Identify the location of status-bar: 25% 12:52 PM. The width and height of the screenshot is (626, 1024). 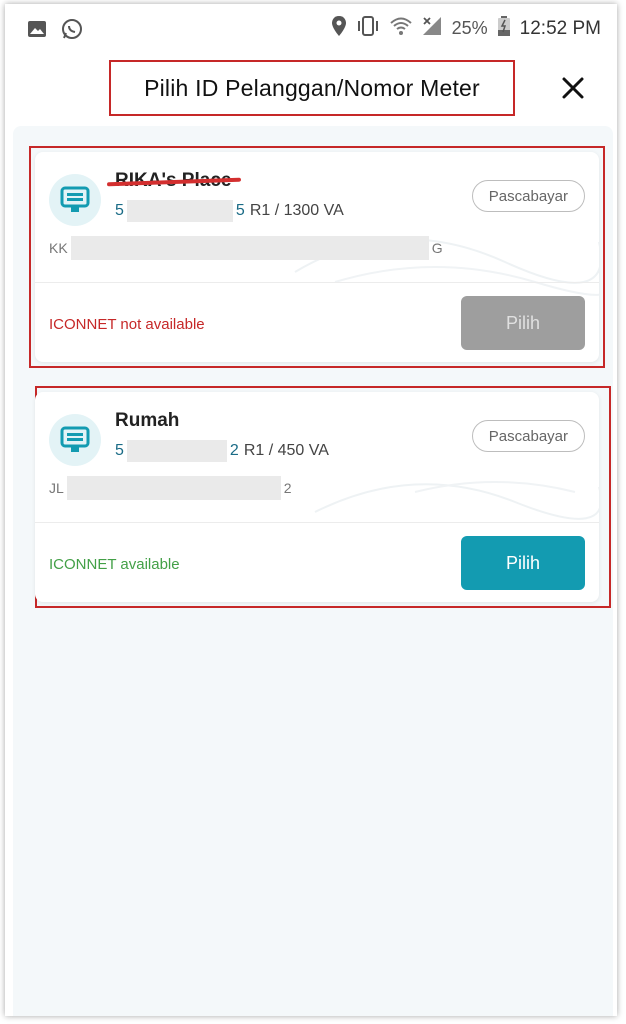
(311, 29).